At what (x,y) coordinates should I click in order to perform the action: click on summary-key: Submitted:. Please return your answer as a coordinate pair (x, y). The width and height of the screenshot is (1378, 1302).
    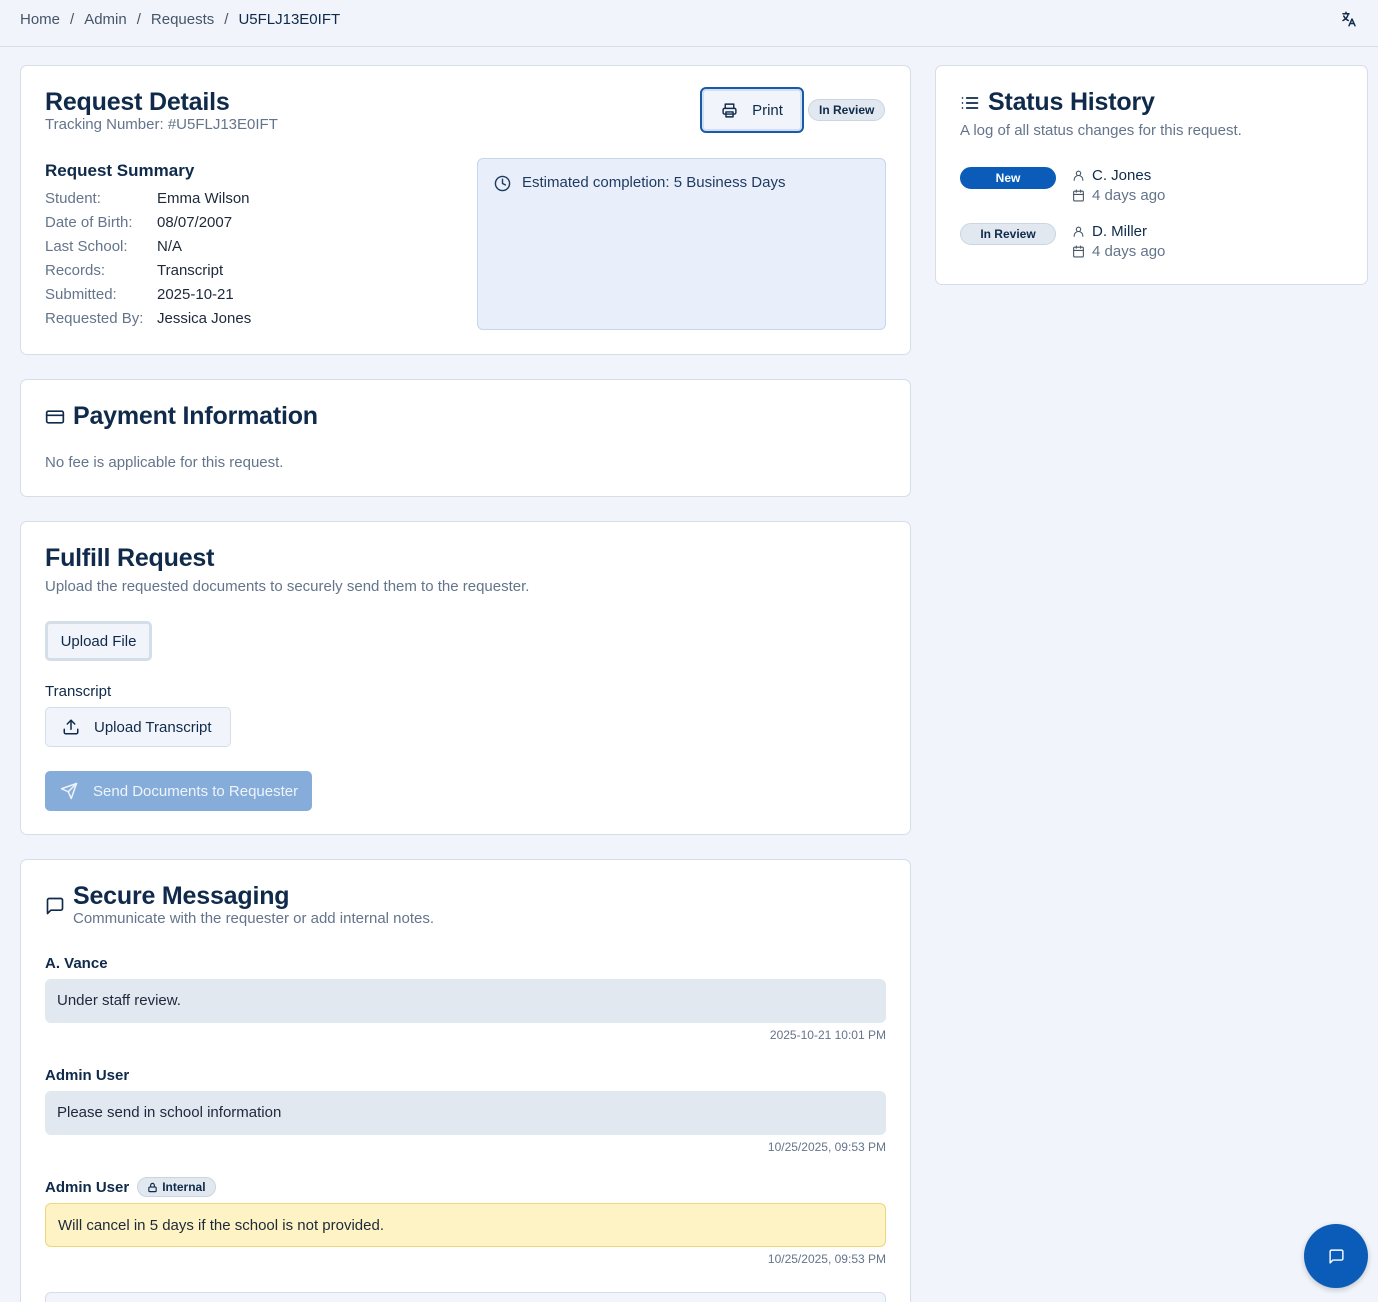
    Looking at the image, I should click on (81, 294).